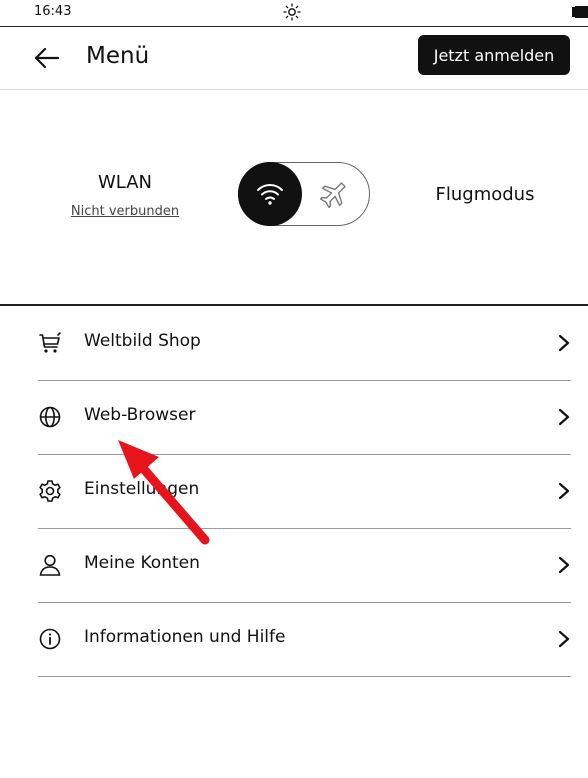  What do you see at coordinates (140, 415) in the screenshot?
I see `menu-item-label: Web-Browser` at bounding box center [140, 415].